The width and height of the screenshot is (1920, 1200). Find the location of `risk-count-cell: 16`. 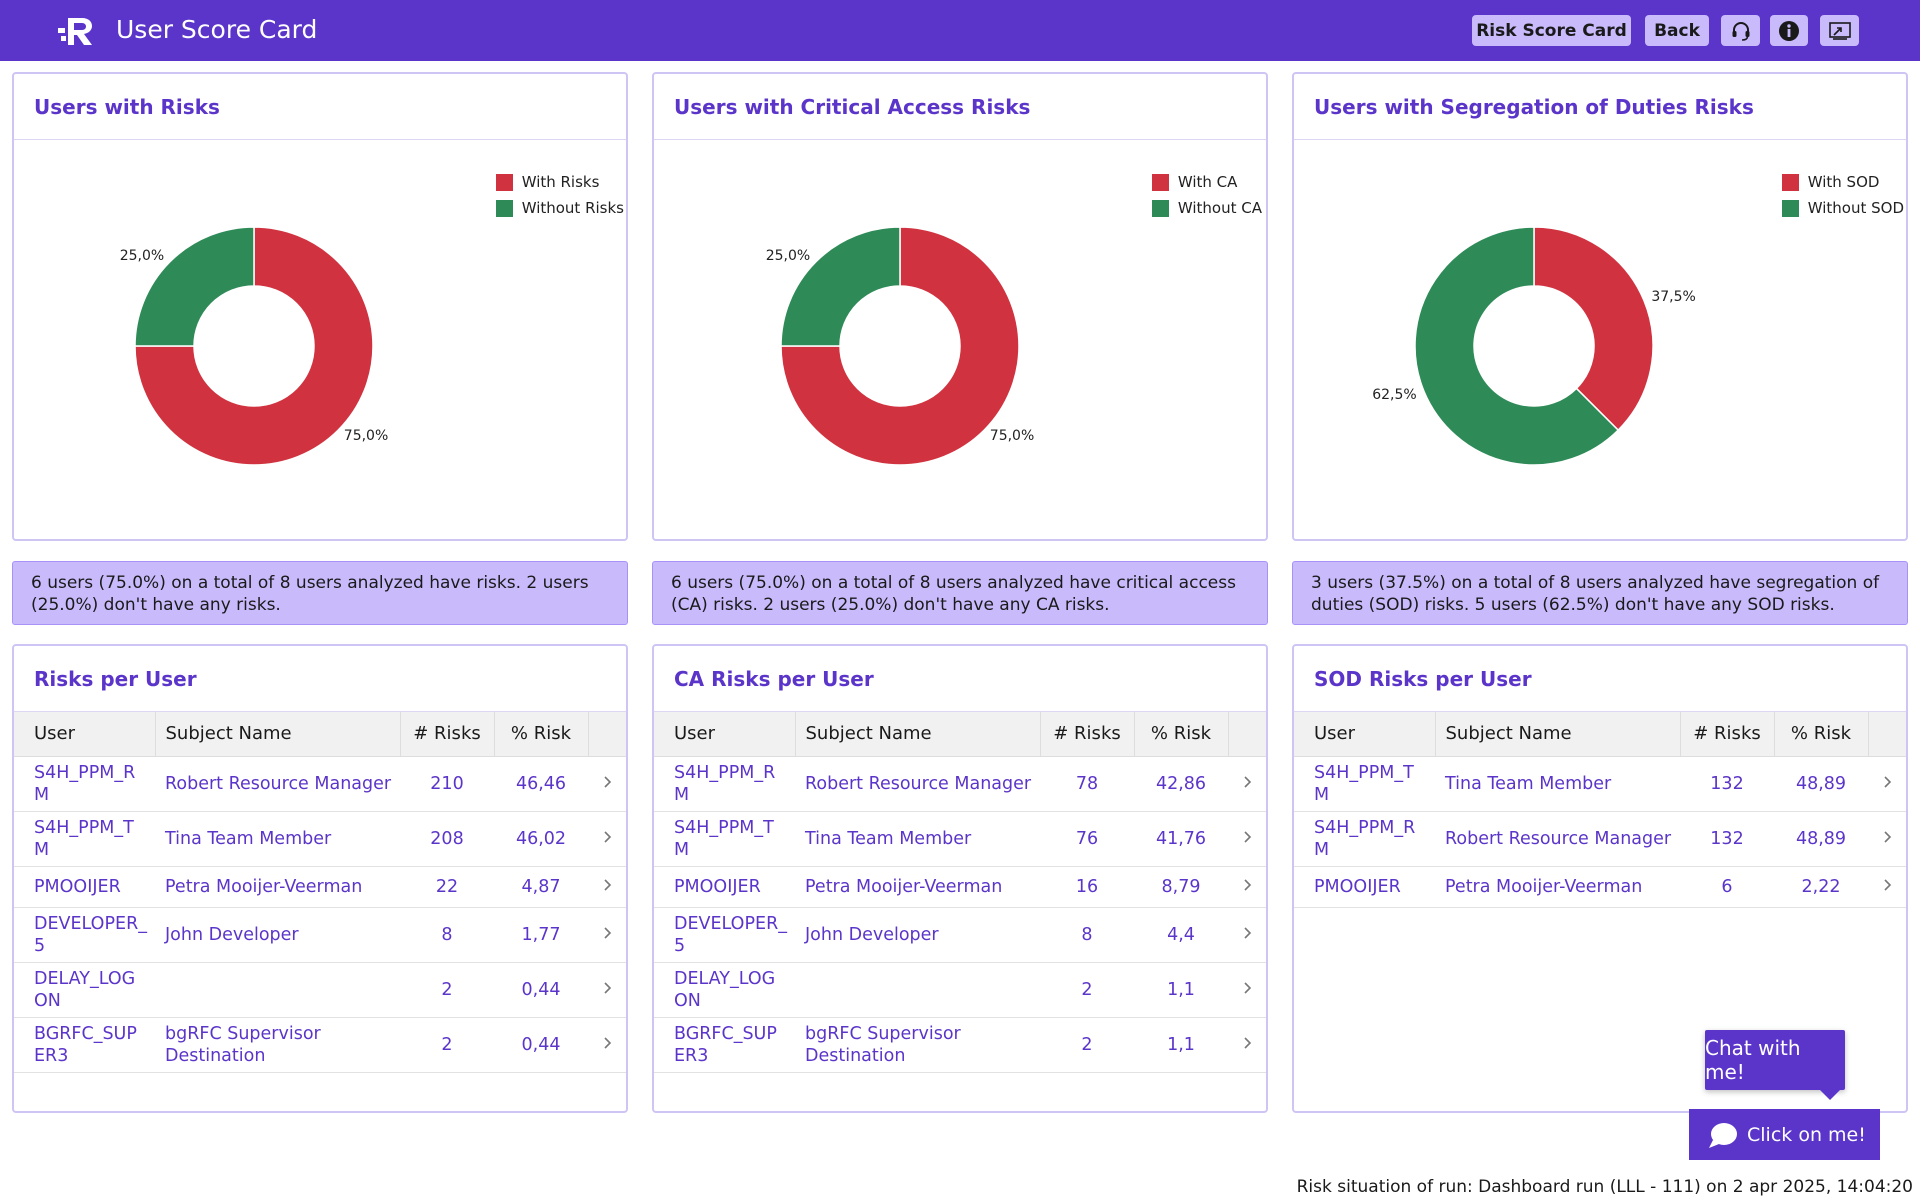

risk-count-cell: 16 is located at coordinates (1087, 887).